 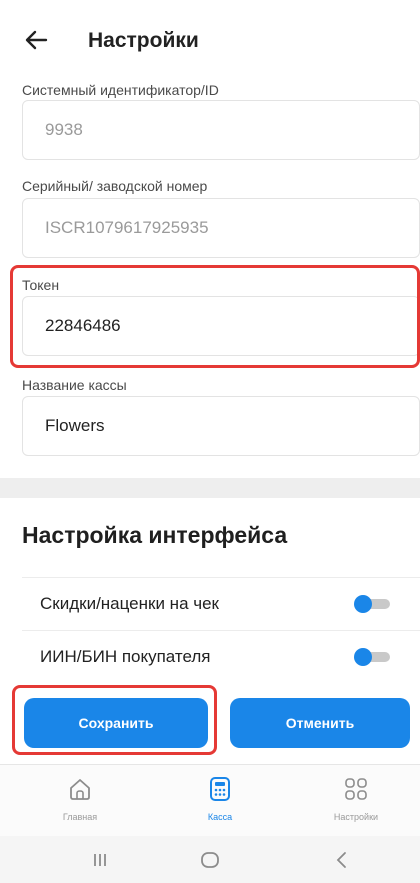 I want to click on recent-apps-icon, so click(x=100, y=860).